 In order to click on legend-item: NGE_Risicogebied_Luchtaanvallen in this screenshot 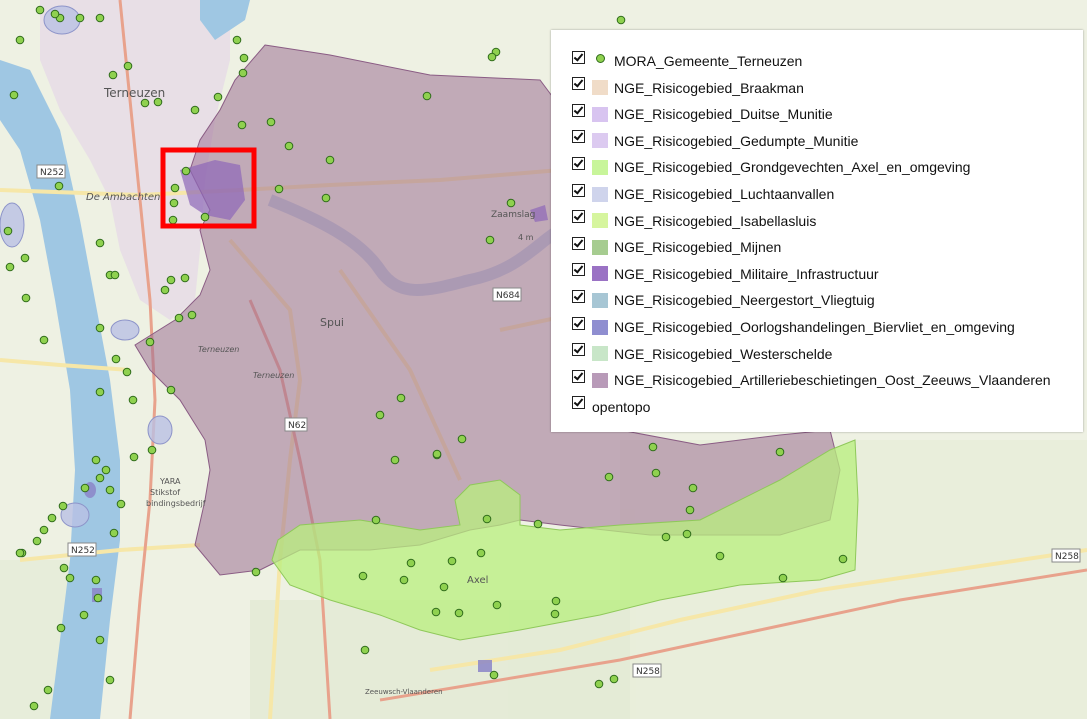, I will do `click(703, 194)`.